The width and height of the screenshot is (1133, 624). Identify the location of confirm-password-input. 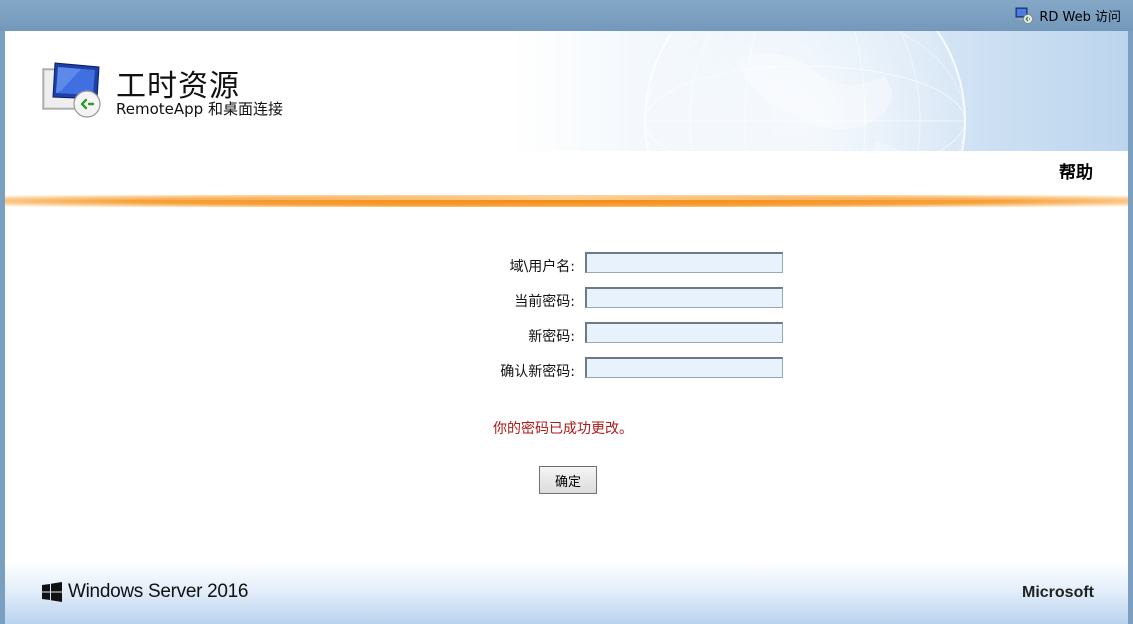
(684, 367).